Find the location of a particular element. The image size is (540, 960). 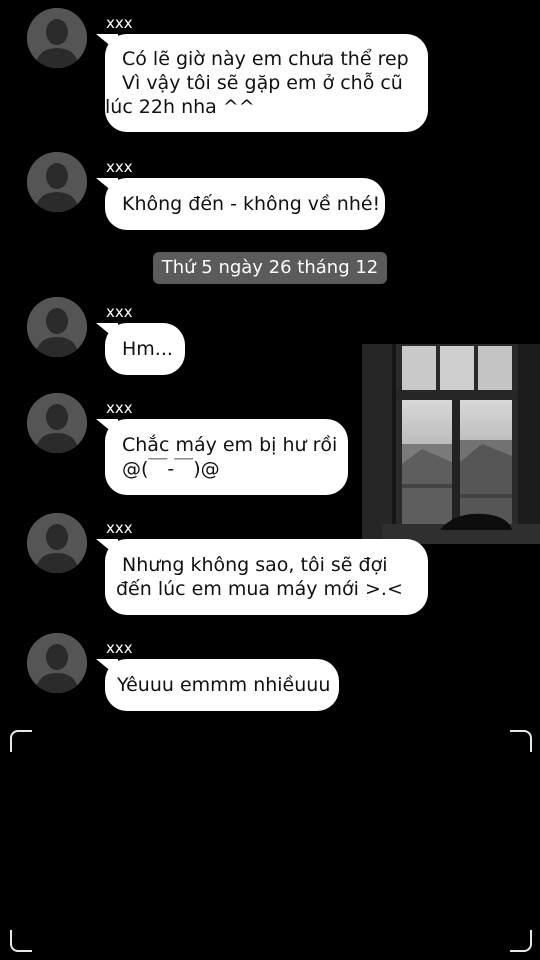

message-text: @(￣-￣)@ is located at coordinates (171, 469).